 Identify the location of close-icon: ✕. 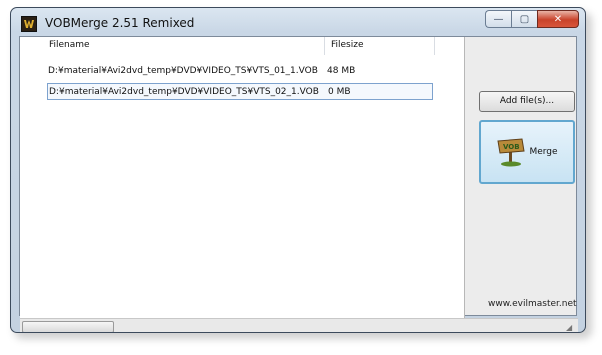
(558, 19).